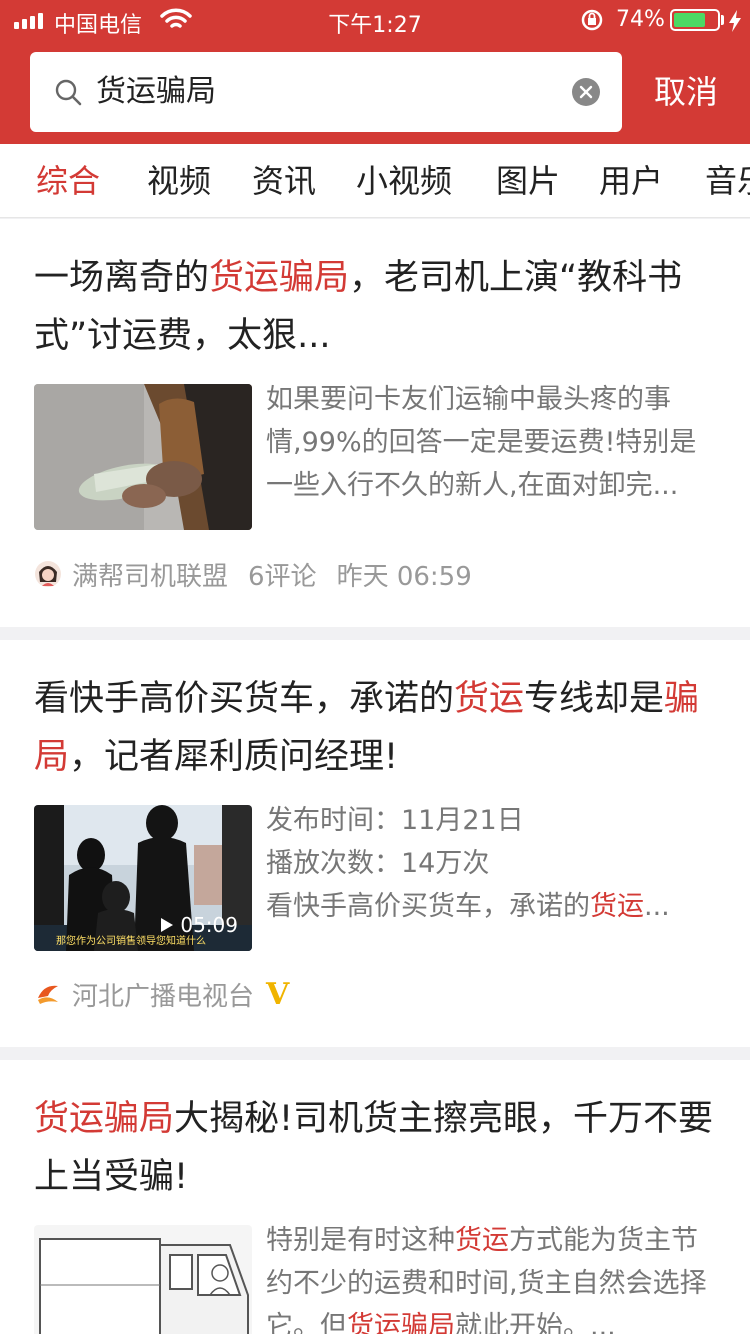 This screenshot has height=1334, width=750. I want to click on rotation-lock-icon, so click(592, 20).